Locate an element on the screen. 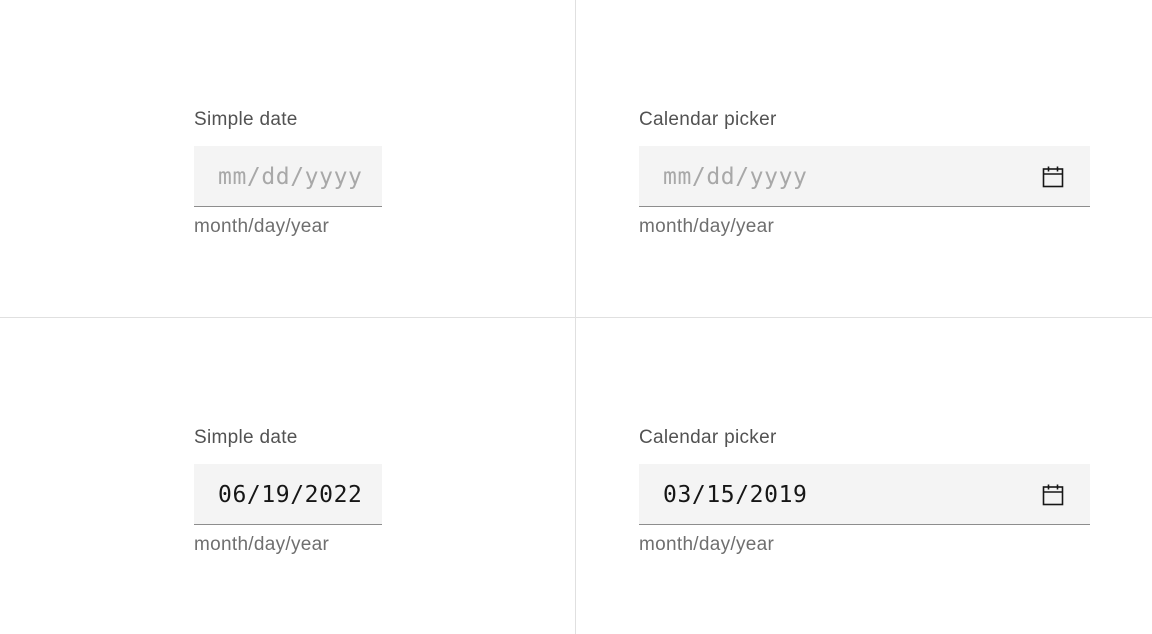  simple-date-field-empty: Simple date month/day/year is located at coordinates (288, 174).